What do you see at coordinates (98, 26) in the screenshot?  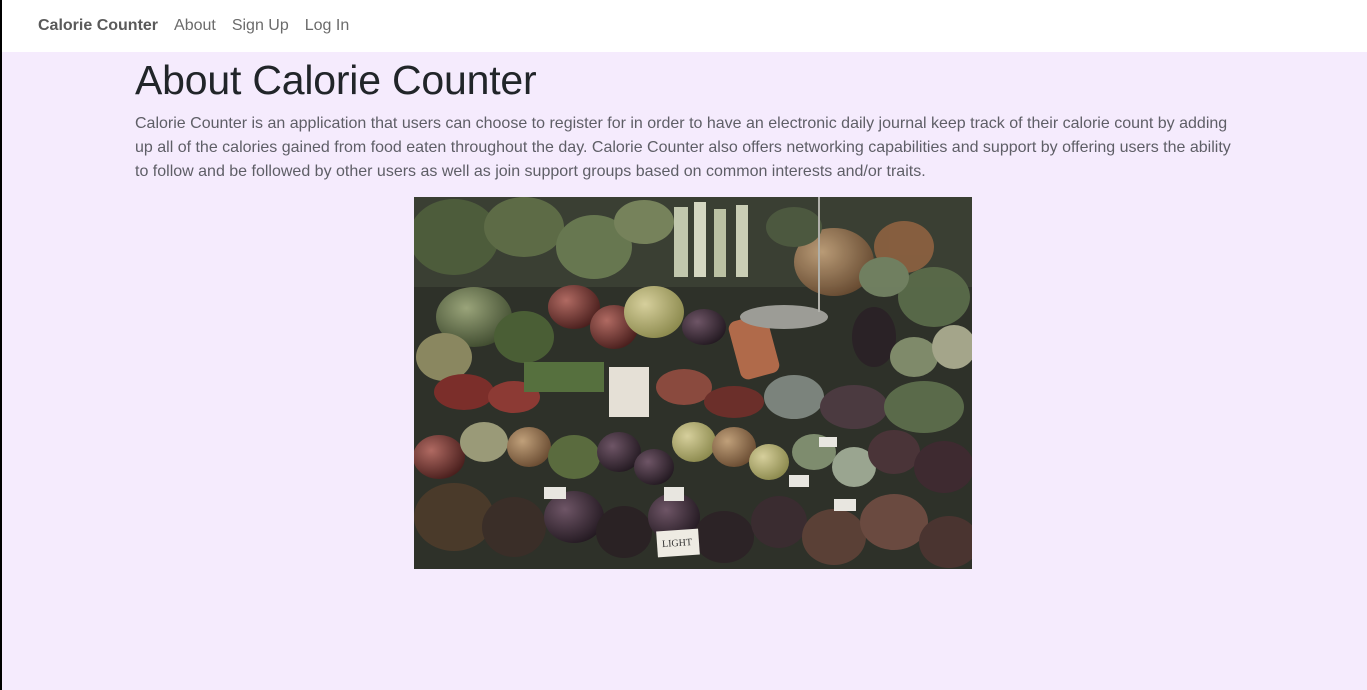 I see `brand-link: Calorie Counter` at bounding box center [98, 26].